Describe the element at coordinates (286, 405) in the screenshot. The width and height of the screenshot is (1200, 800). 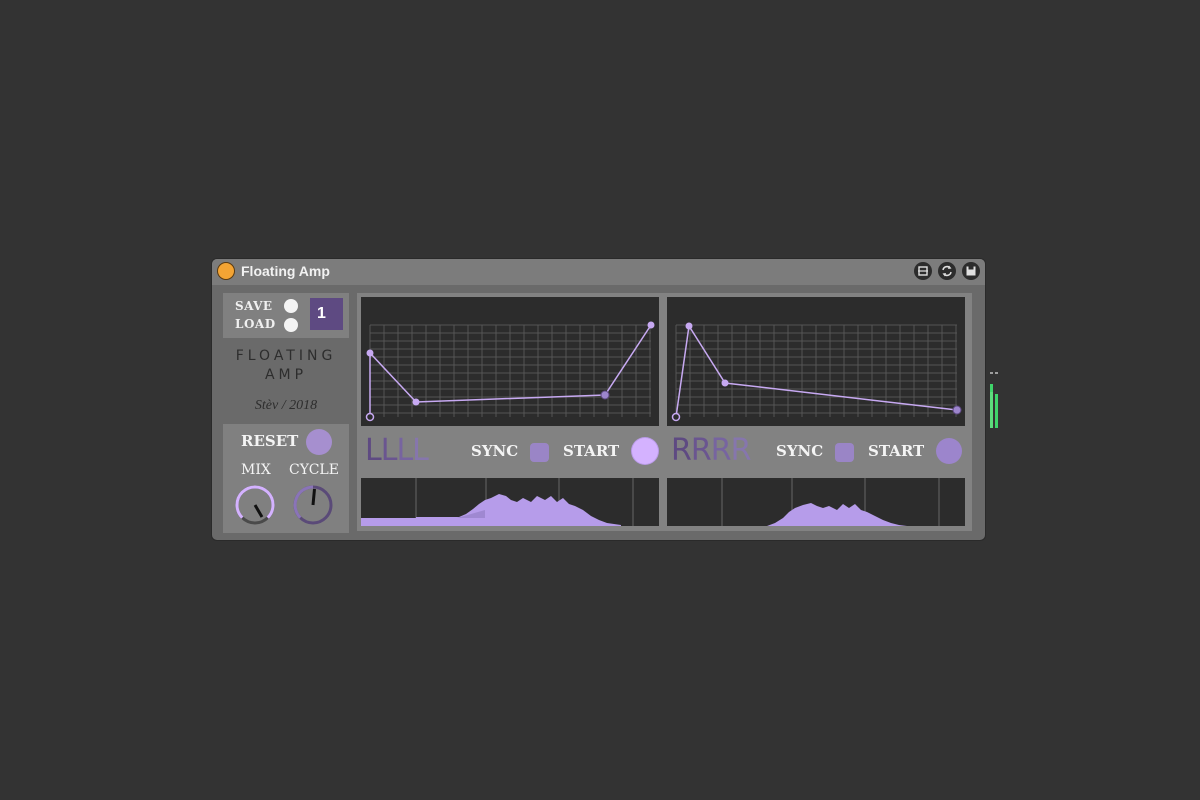
I see `device-author: Stèv / 2018` at that location.